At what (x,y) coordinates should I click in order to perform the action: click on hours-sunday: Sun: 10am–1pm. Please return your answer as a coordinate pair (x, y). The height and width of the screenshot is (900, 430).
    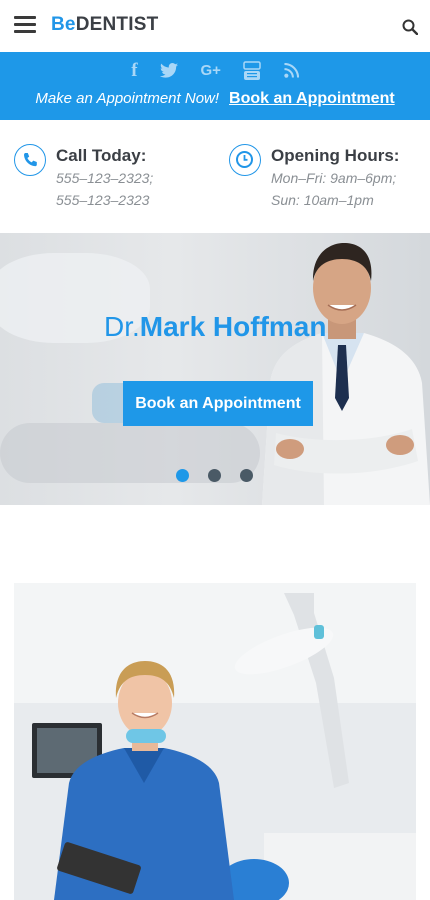
    Looking at the image, I should click on (322, 200).